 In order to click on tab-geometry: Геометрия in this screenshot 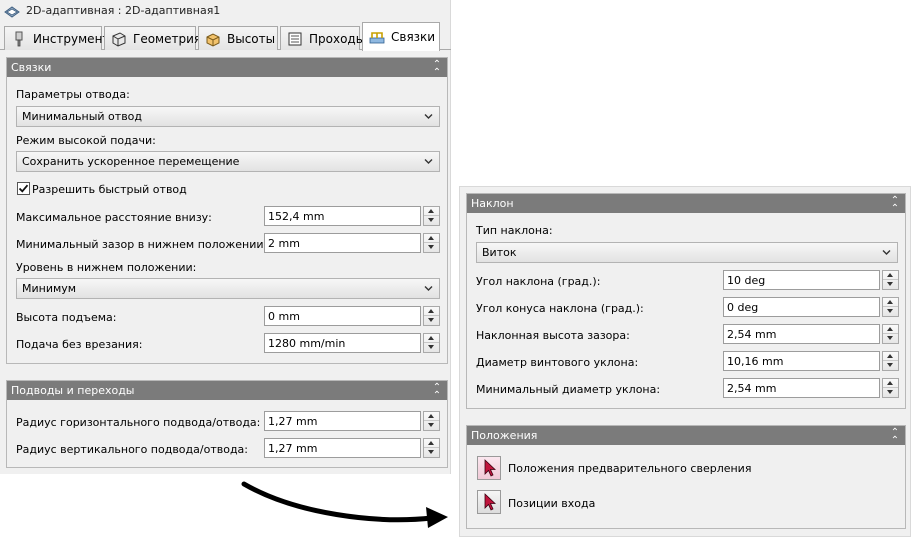, I will do `click(152, 38)`.